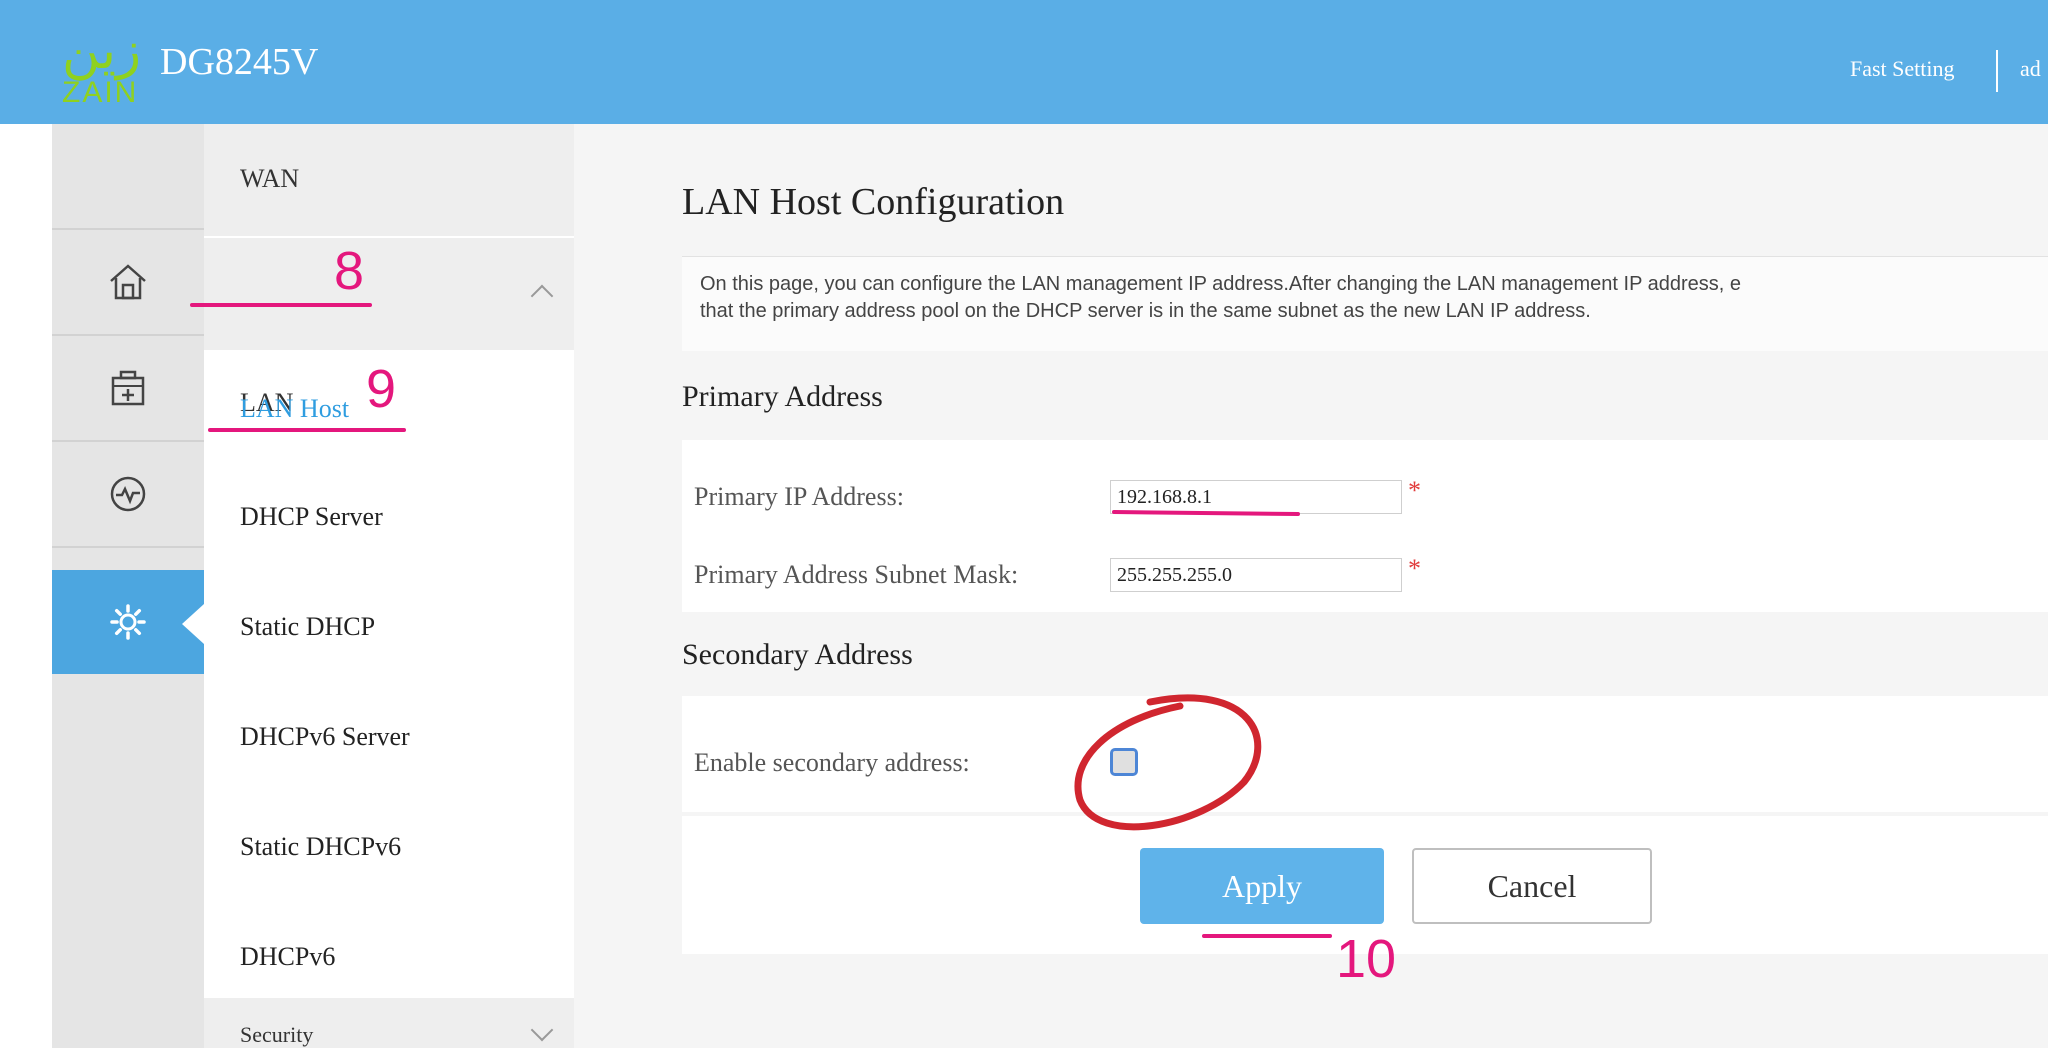  I want to click on monitor-icon, so click(128, 494).